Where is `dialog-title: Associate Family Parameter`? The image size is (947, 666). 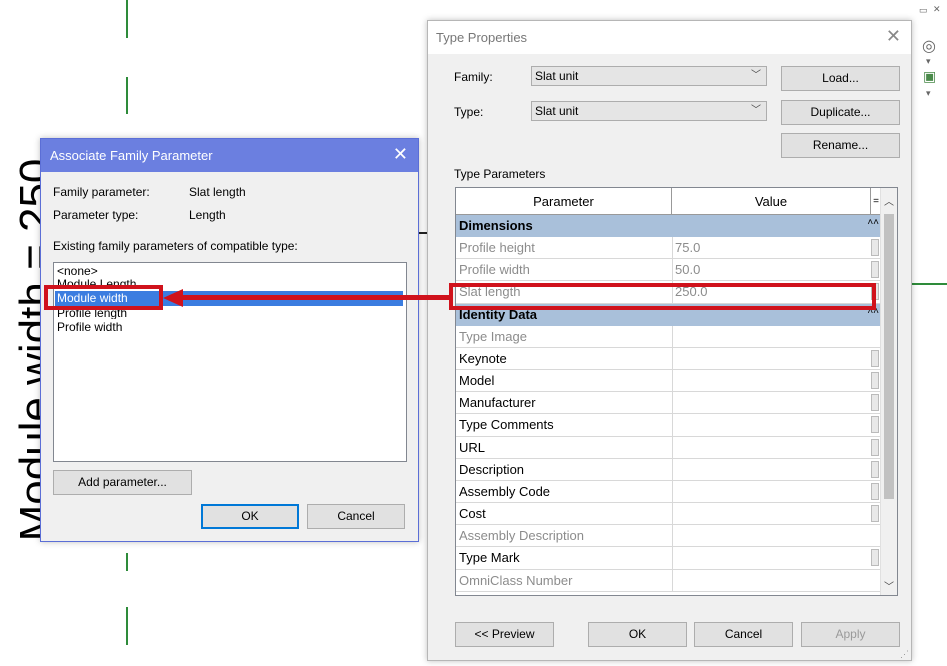
dialog-title: Associate Family Parameter is located at coordinates (131, 155).